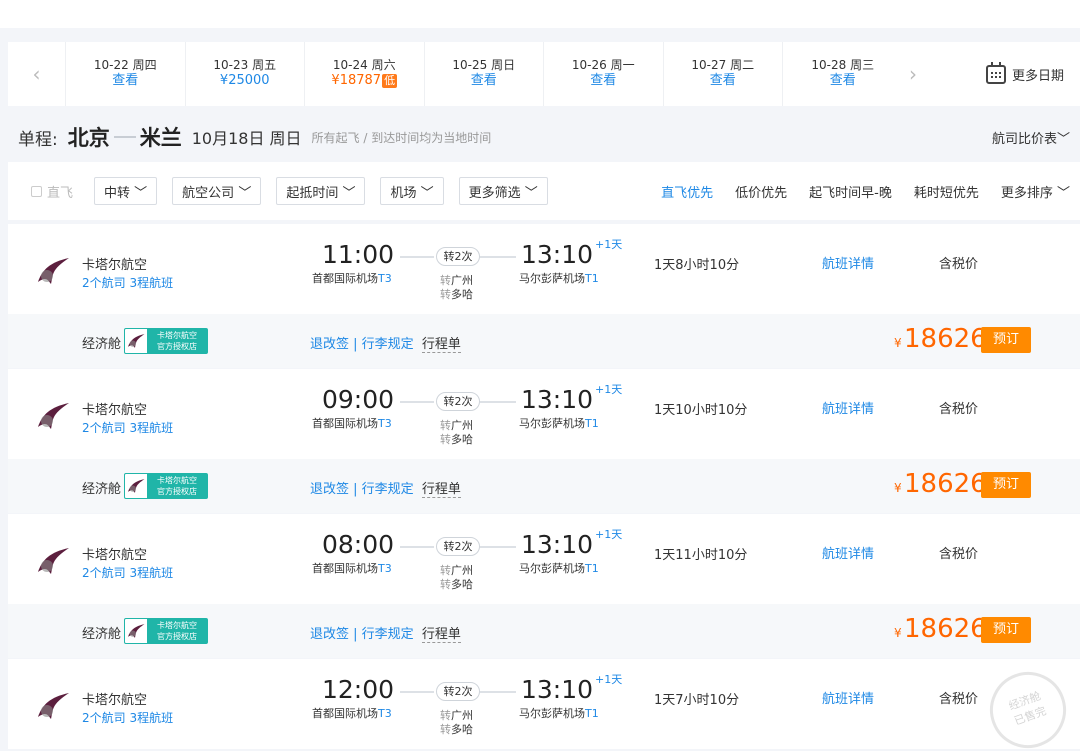 The width and height of the screenshot is (1080, 751). What do you see at coordinates (1035, 191) in the screenshot?
I see `sort-more: 更多排序 ﹀` at bounding box center [1035, 191].